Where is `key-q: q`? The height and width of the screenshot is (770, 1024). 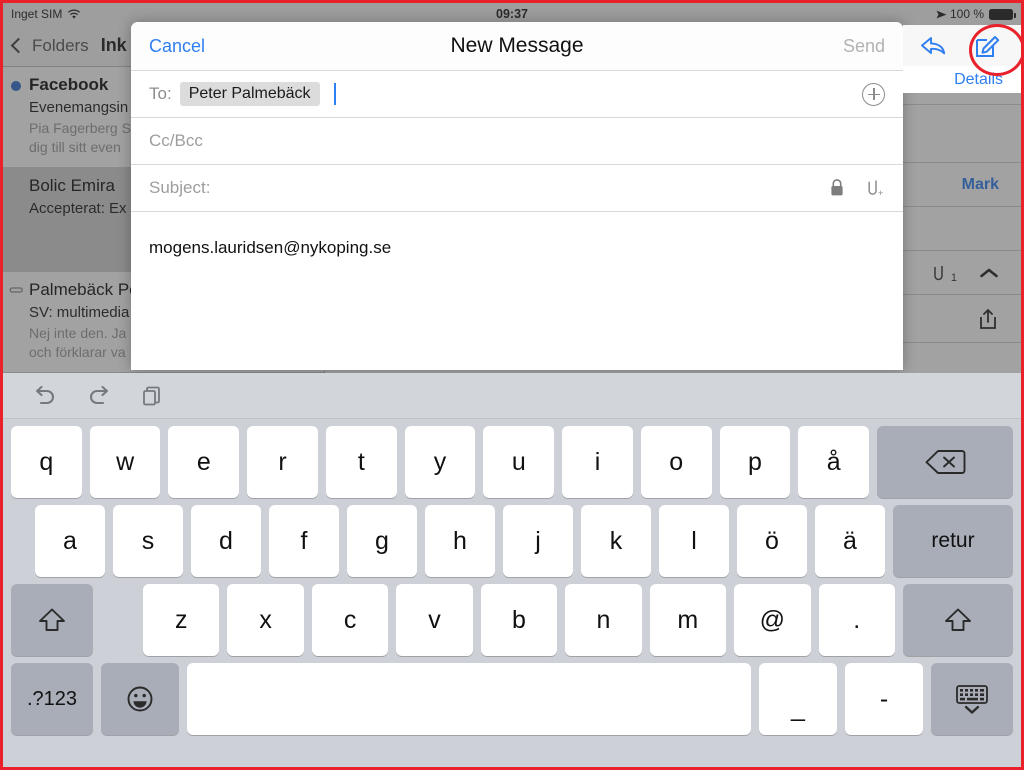
key-q: q is located at coordinates (46, 462).